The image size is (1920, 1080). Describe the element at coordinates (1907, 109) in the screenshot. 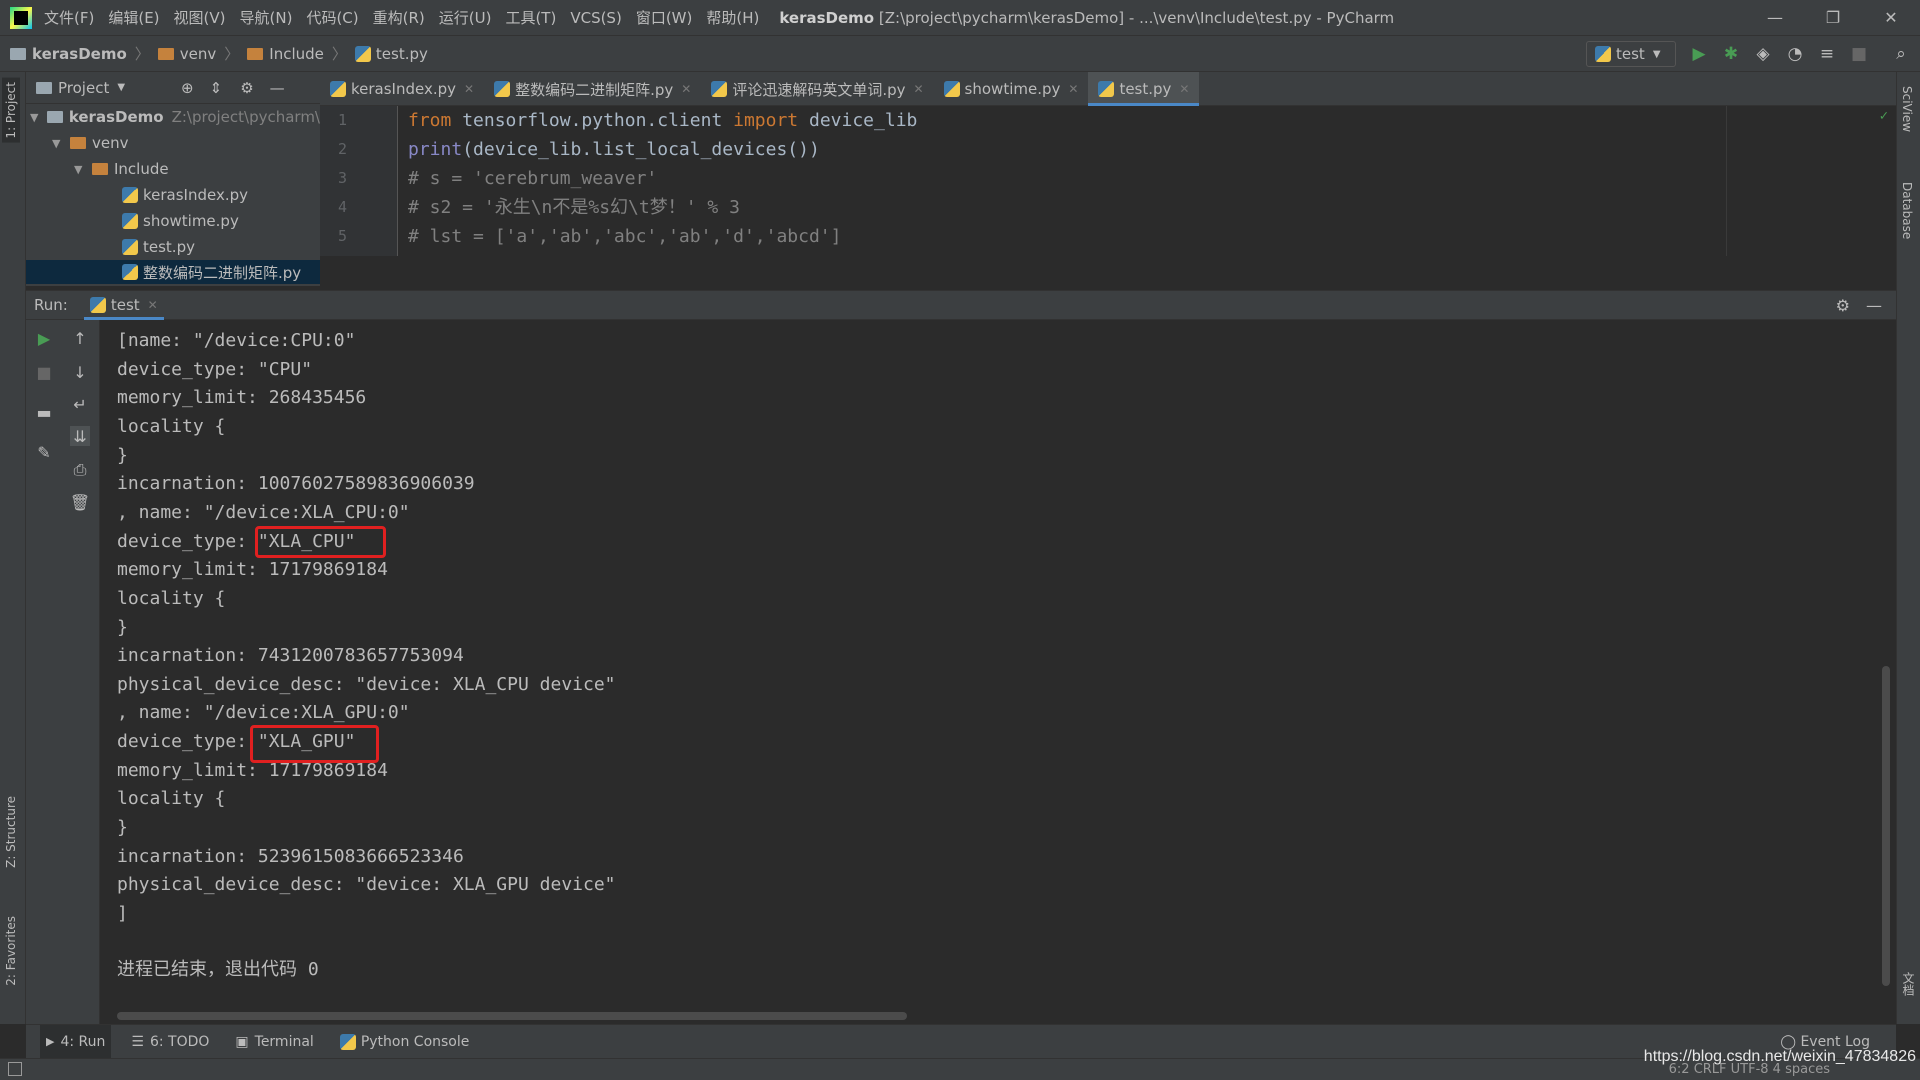

I see `tool-tab-sciview: SciView` at that location.